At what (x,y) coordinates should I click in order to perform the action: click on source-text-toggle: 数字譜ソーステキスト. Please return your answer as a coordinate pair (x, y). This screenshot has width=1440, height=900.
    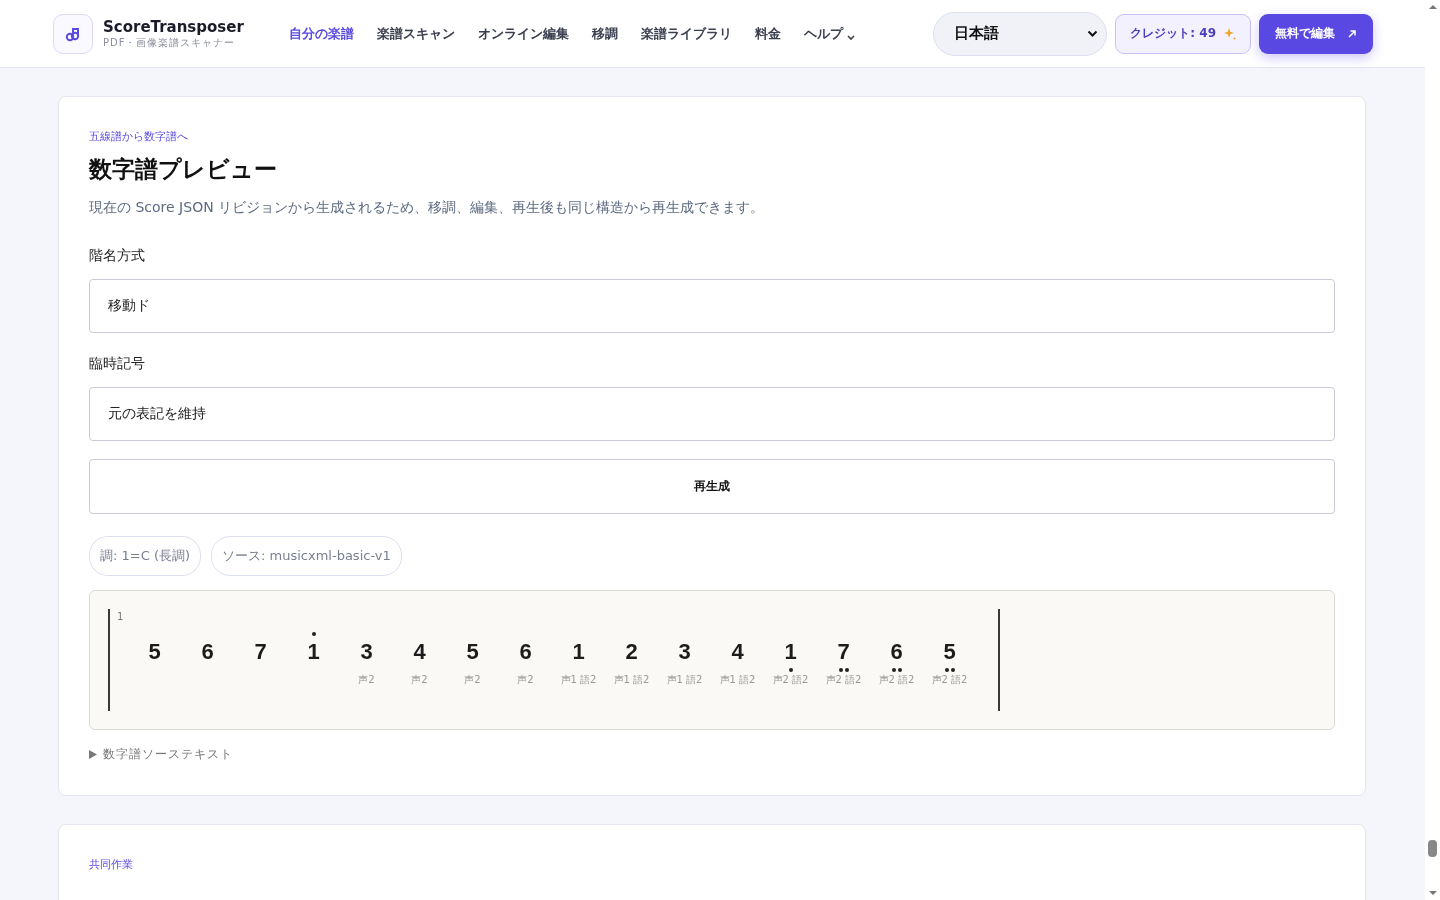
    Looking at the image, I should click on (161, 754).